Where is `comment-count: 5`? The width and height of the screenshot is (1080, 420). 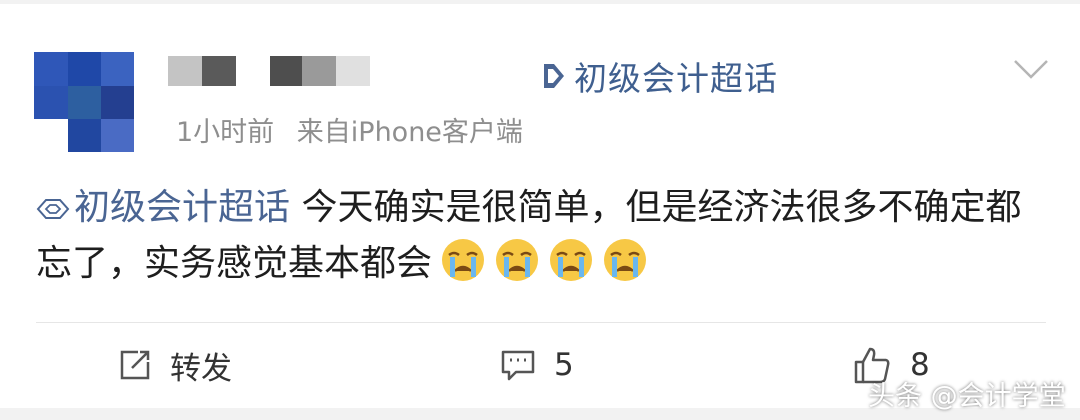 comment-count: 5 is located at coordinates (564, 365).